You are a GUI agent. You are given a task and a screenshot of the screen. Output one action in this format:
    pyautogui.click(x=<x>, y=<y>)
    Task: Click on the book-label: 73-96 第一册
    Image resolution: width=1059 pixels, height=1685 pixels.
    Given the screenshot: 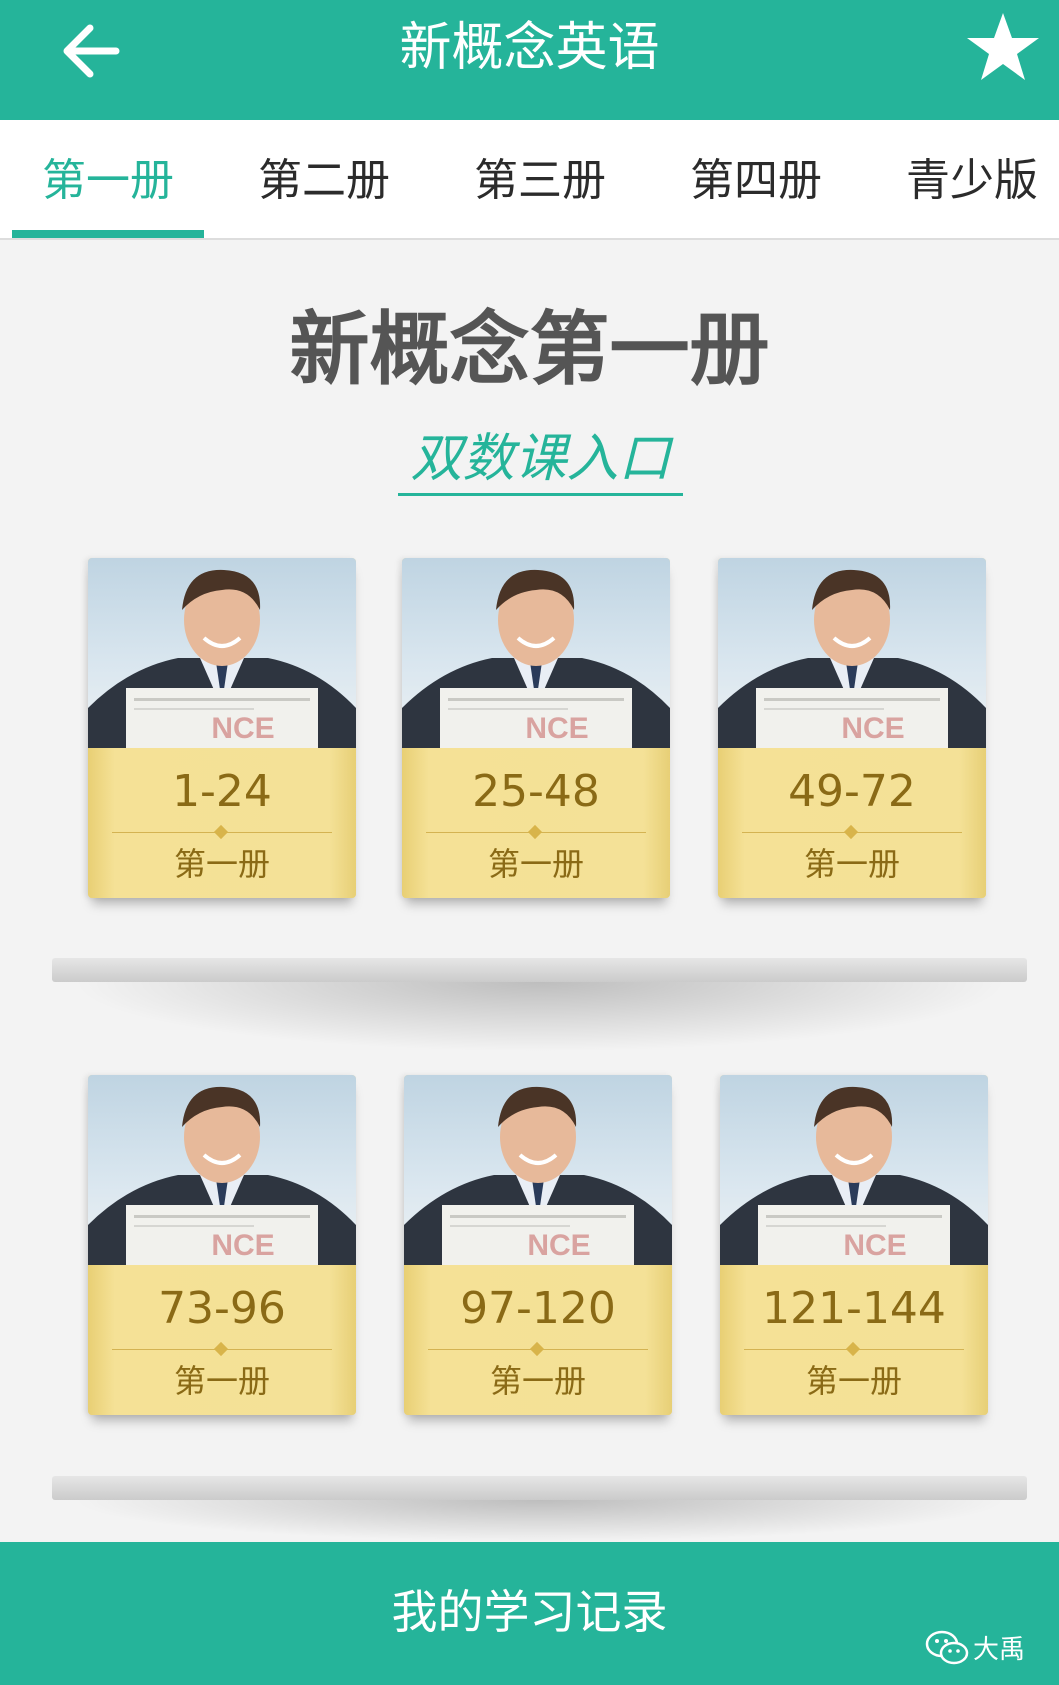 What is the action you would take?
    pyautogui.click(x=222, y=1340)
    